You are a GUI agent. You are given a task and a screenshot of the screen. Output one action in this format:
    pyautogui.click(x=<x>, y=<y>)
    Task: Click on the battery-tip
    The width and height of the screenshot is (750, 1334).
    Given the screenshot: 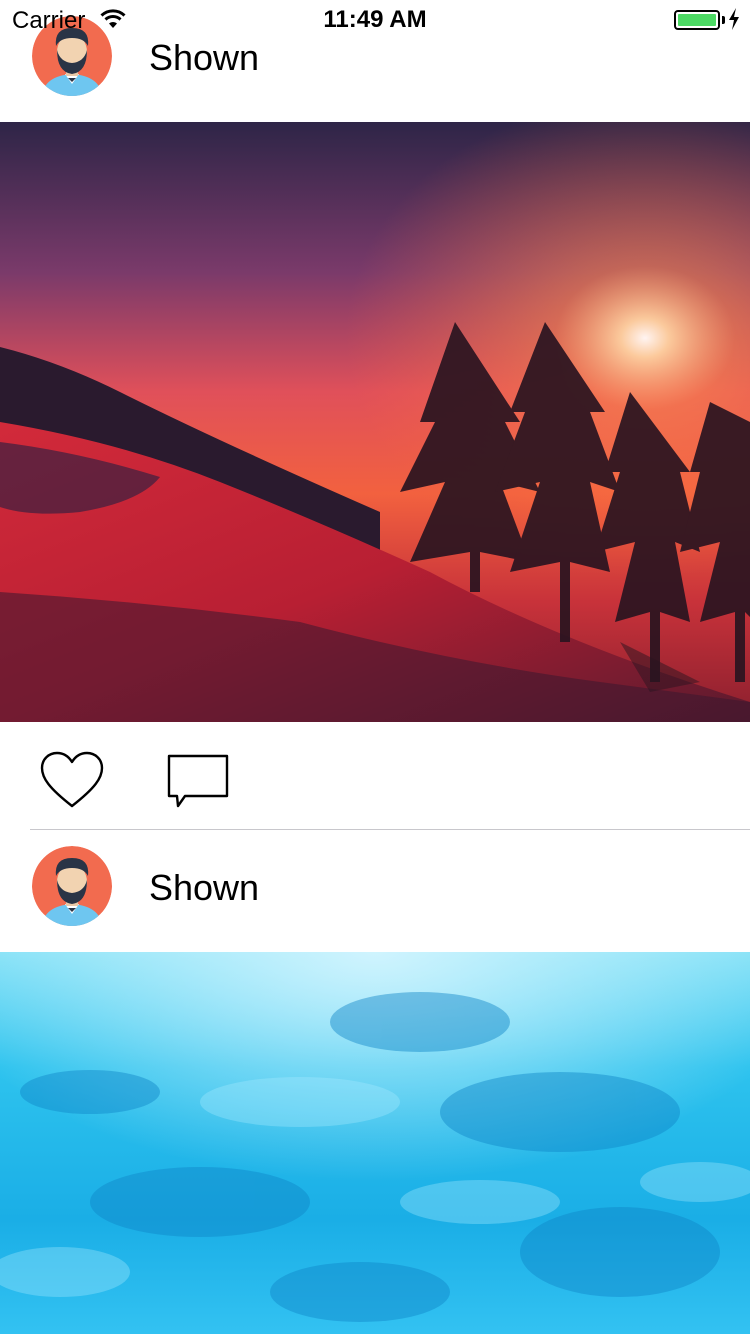 What is the action you would take?
    pyautogui.click(x=723, y=20)
    